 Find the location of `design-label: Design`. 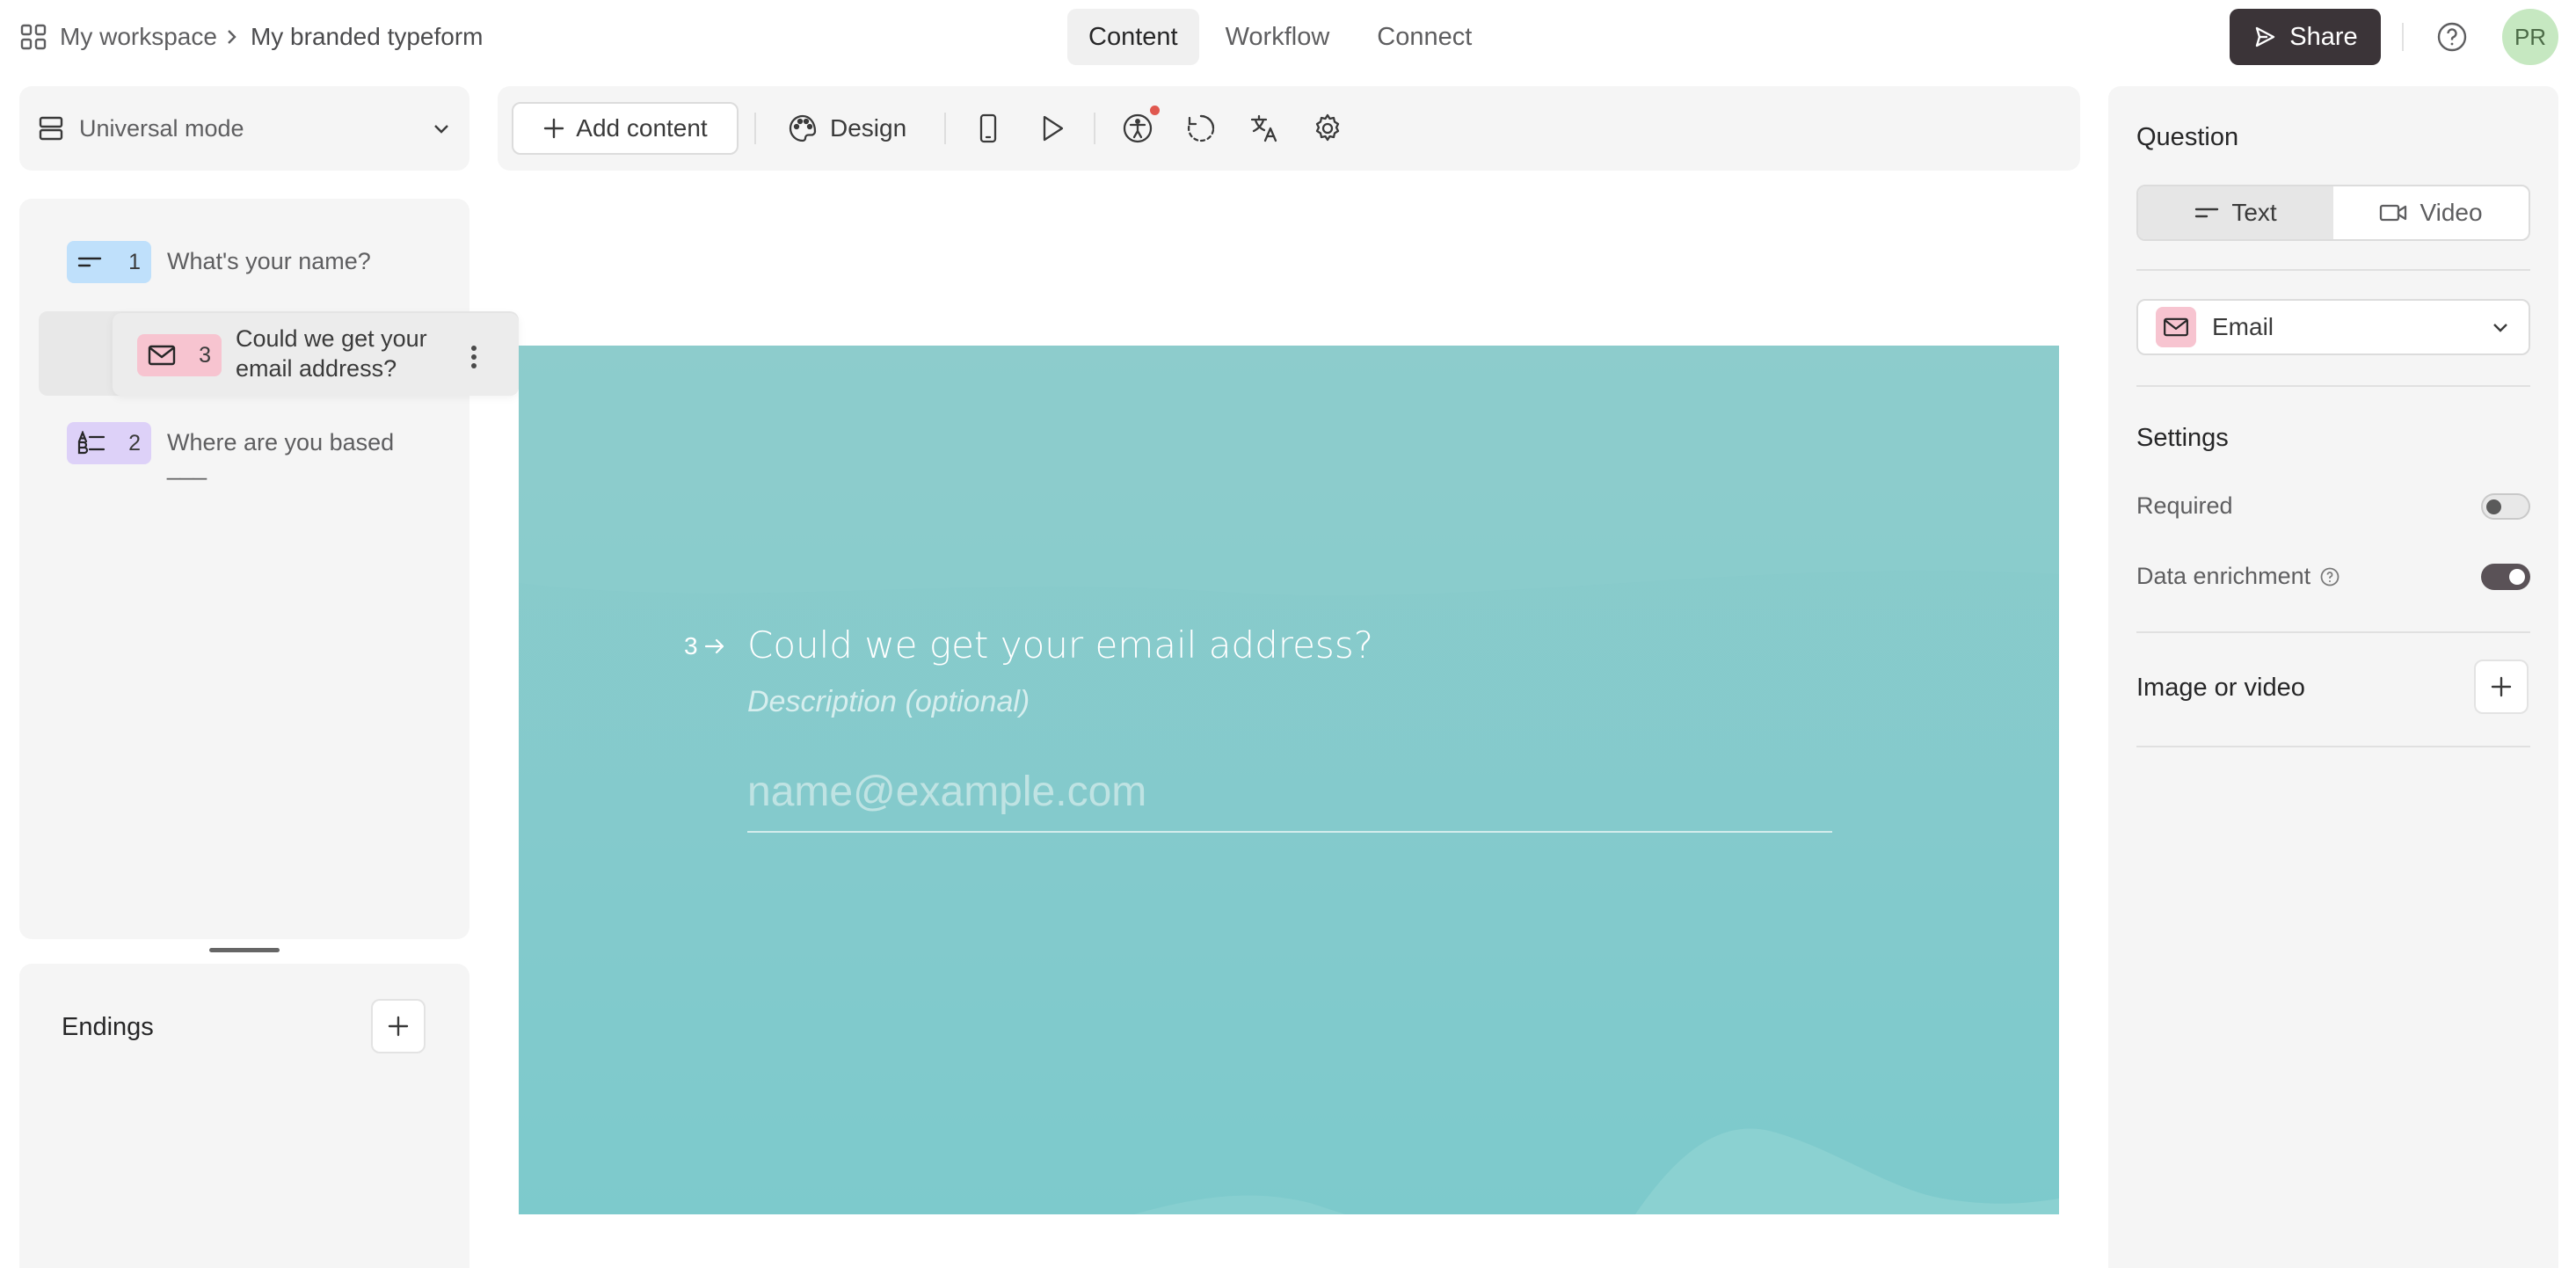

design-label: Design is located at coordinates (868, 128).